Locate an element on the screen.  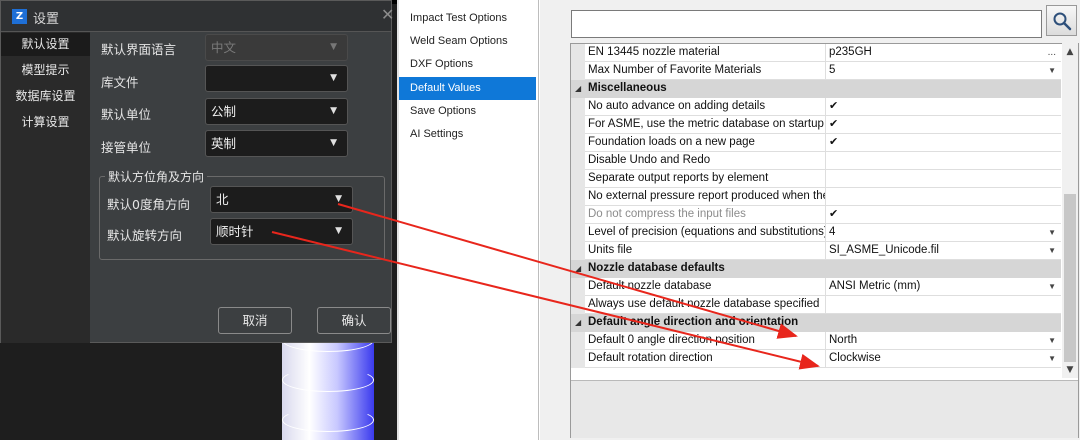
option-weld-seam: Weld Seam Options is located at coordinates (467, 41).